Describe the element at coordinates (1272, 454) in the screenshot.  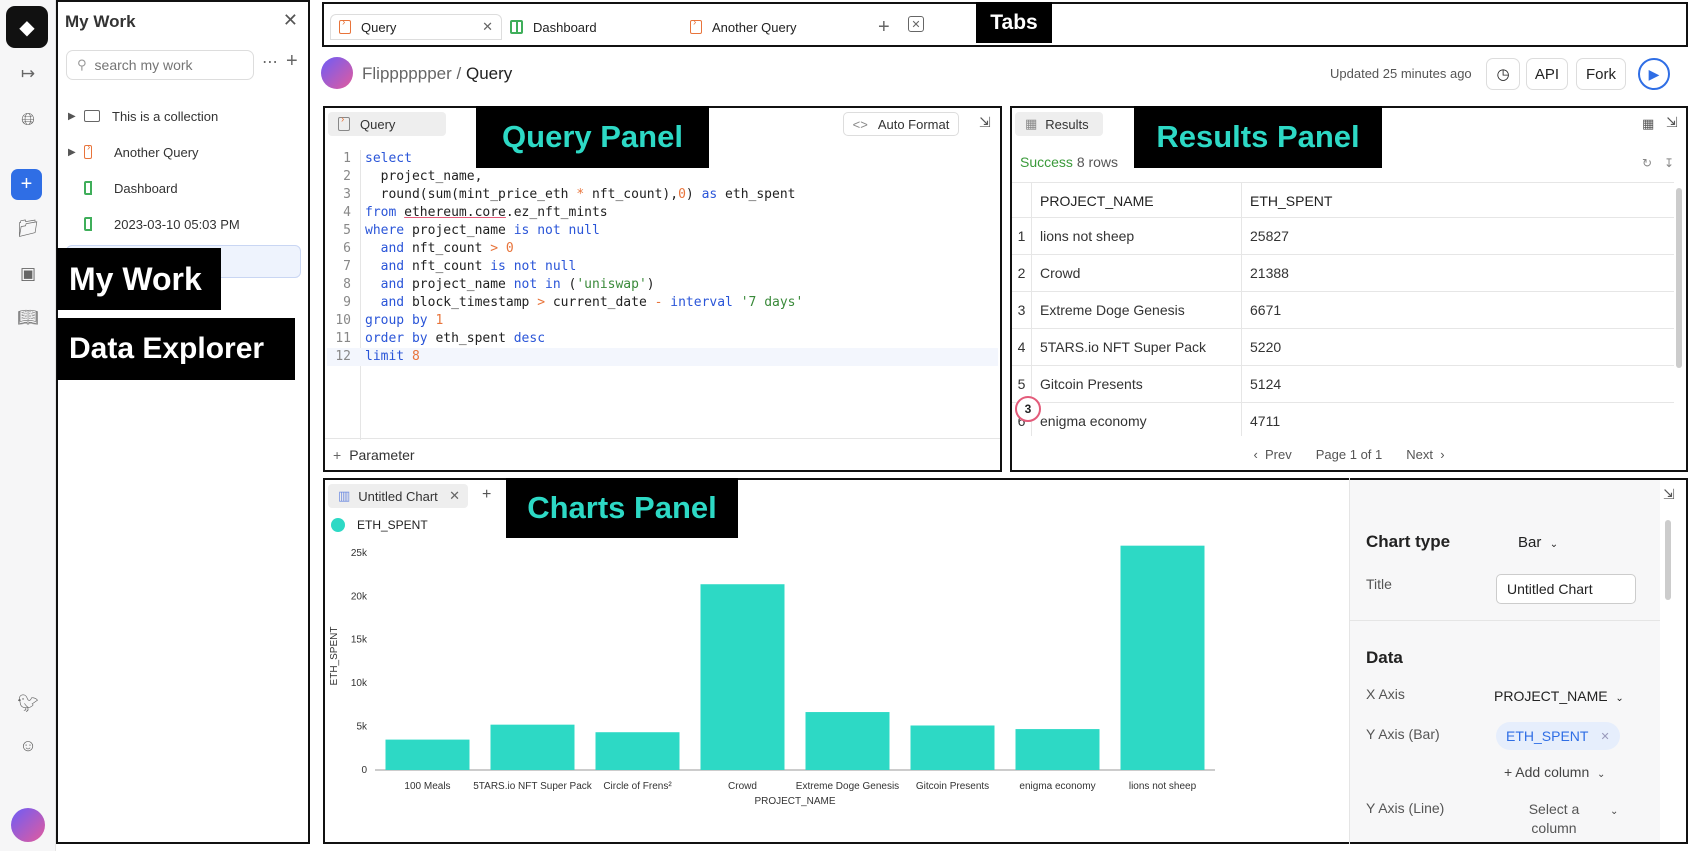
I see `prev-button: ‹ Prev` at that location.